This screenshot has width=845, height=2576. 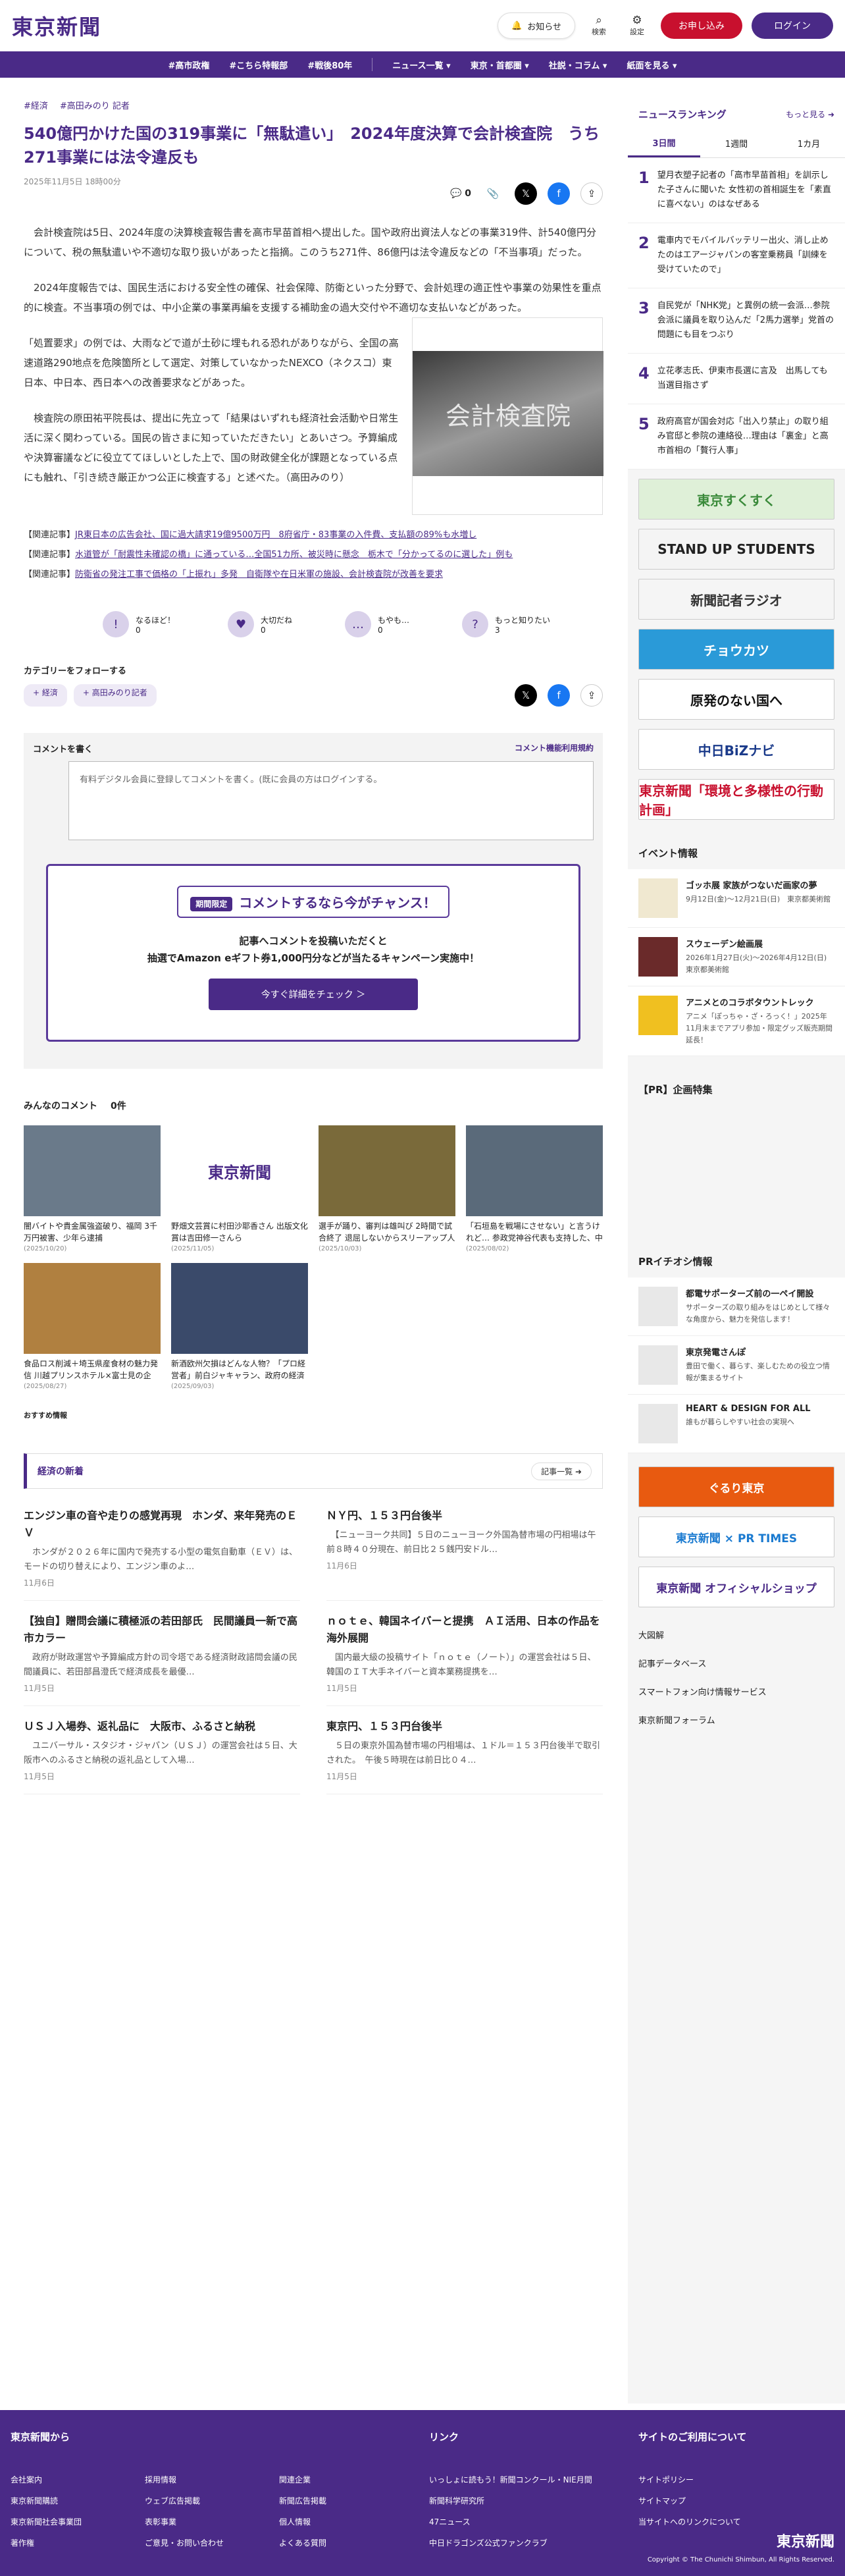 I want to click on side-link: スマートフォン向け情報サービス, so click(x=737, y=1691).